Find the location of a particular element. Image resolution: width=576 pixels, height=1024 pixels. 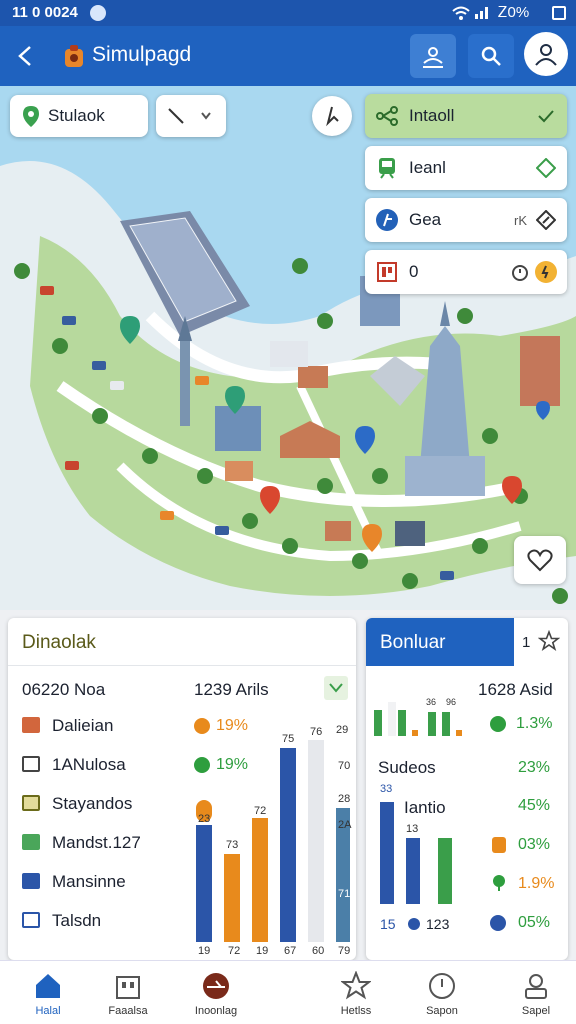

axis-label: 19 is located at coordinates (262, 951).